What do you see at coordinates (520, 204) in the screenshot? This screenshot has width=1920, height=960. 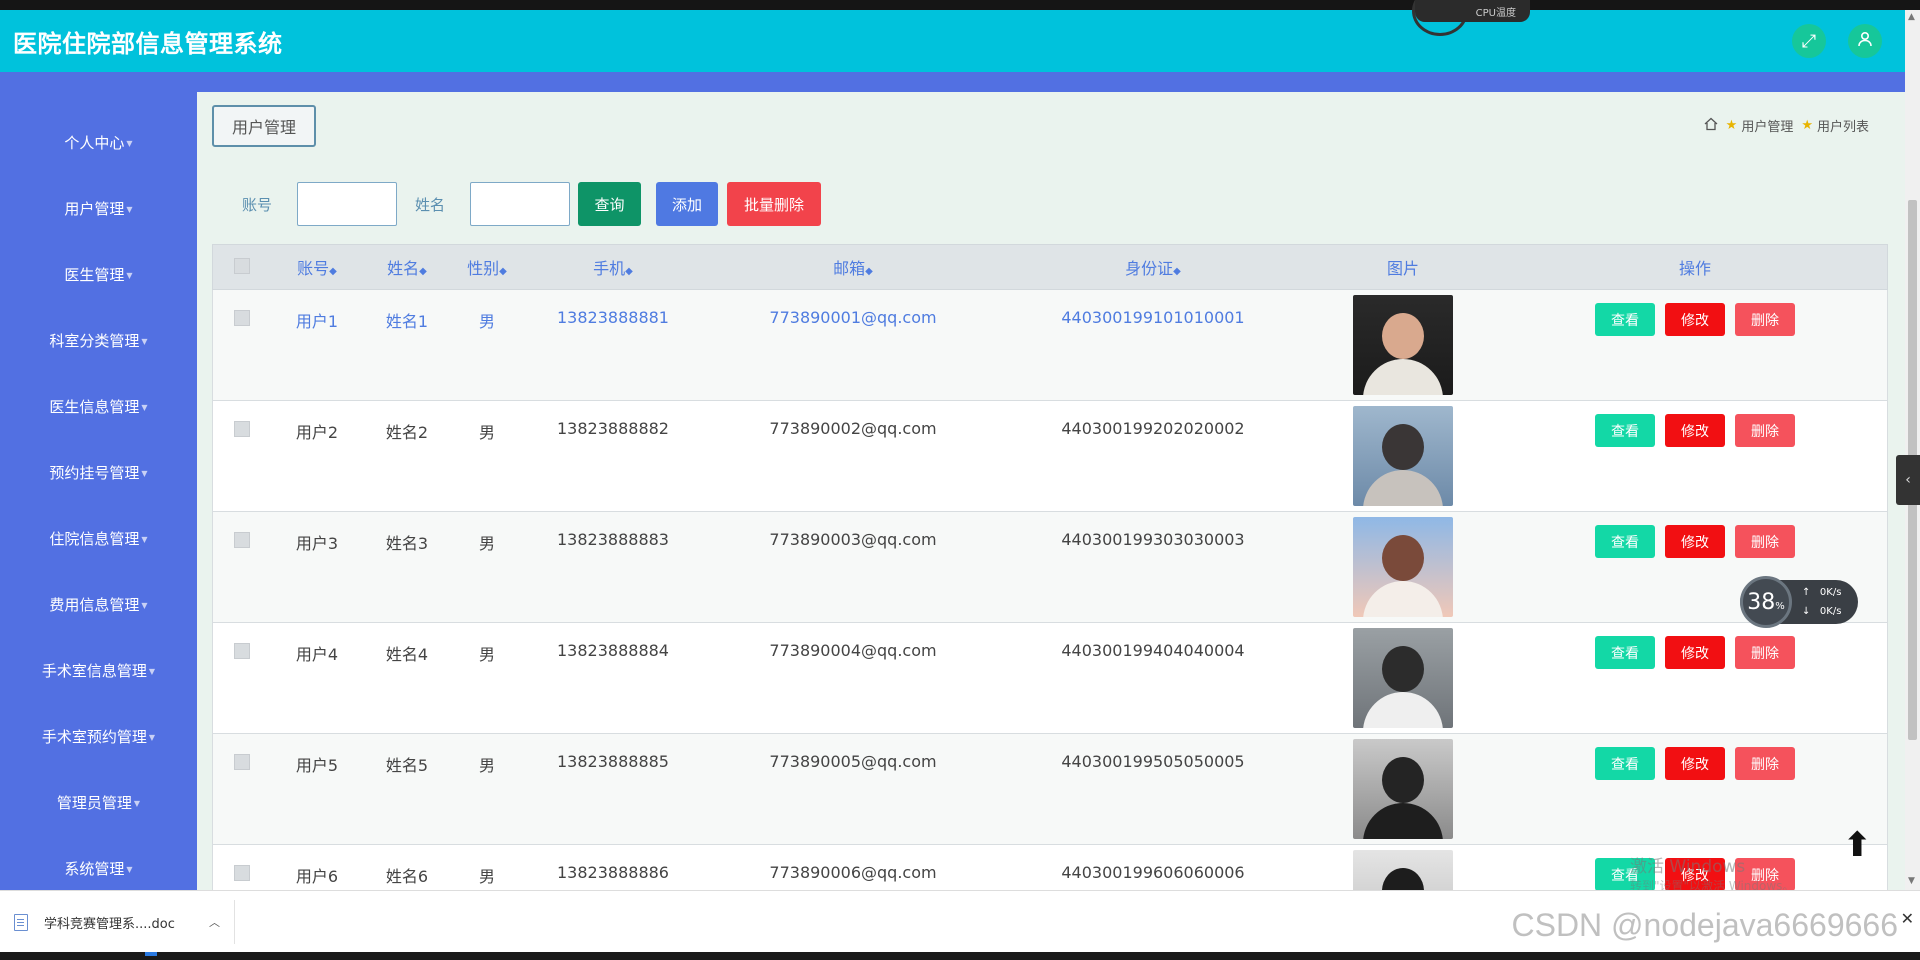 I see `name-input` at bounding box center [520, 204].